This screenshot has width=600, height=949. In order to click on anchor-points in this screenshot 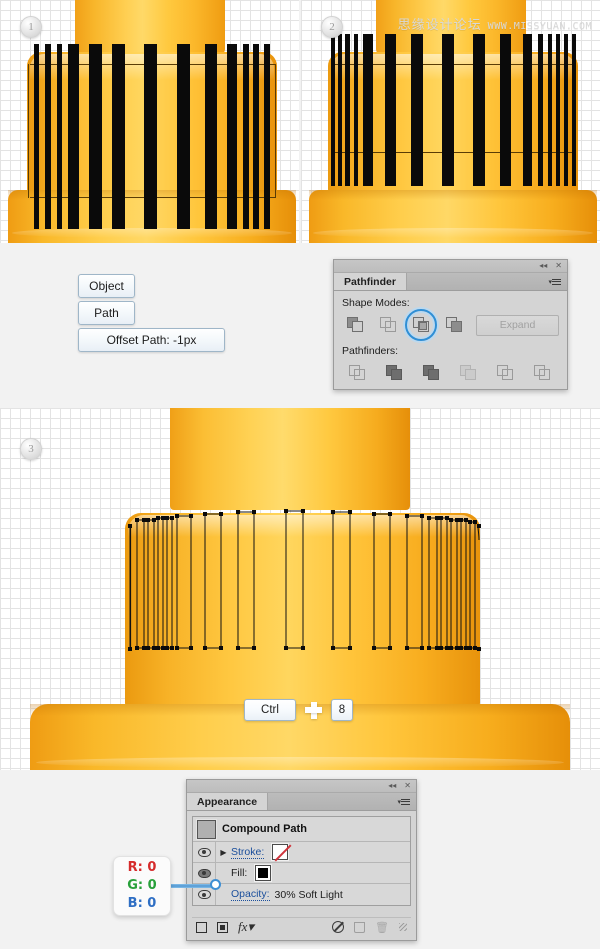, I will do `click(304, 580)`.